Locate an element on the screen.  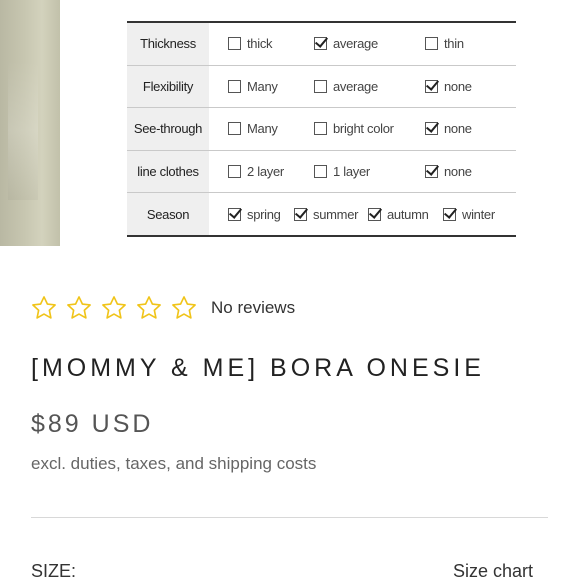
spec-option: 2 layer is located at coordinates (271, 172).